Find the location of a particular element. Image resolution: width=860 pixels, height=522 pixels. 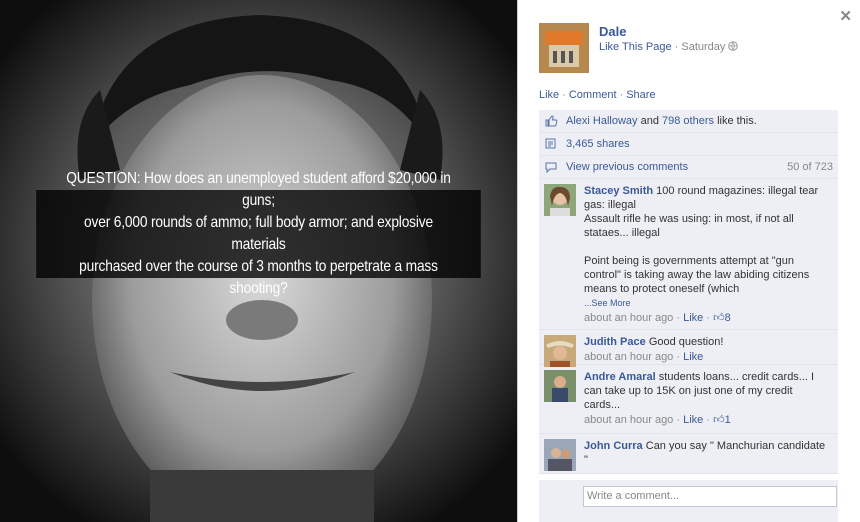

share-action: Share is located at coordinates (640, 95).